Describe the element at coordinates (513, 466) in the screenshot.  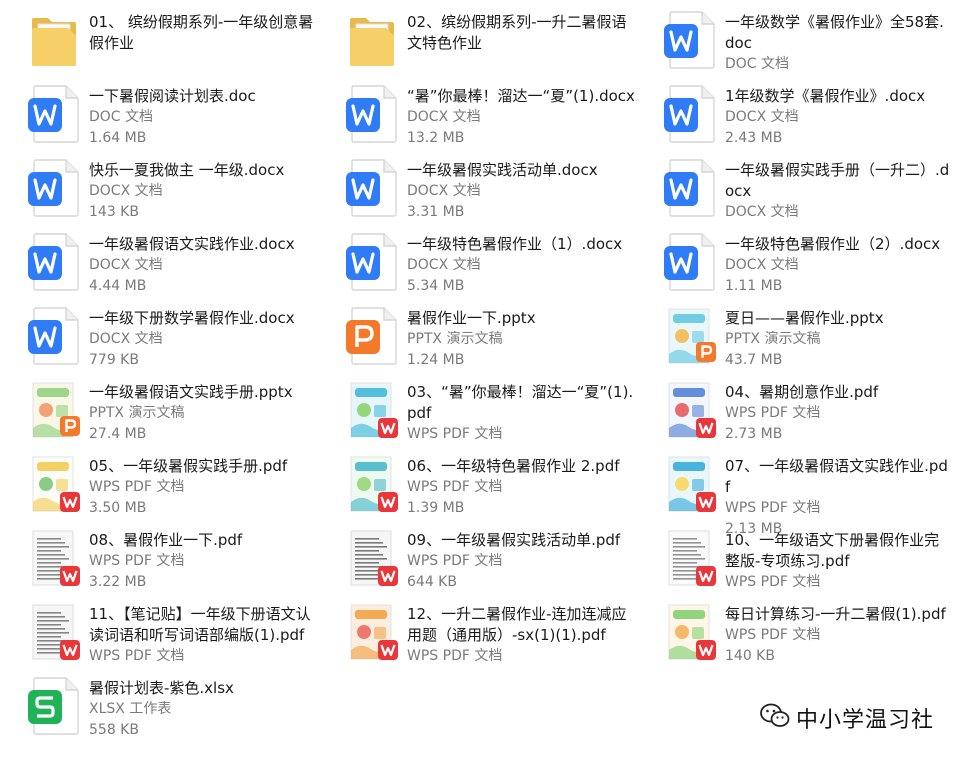
I see `file-name: 06、一年级特色暑假作业 2.pdf` at that location.